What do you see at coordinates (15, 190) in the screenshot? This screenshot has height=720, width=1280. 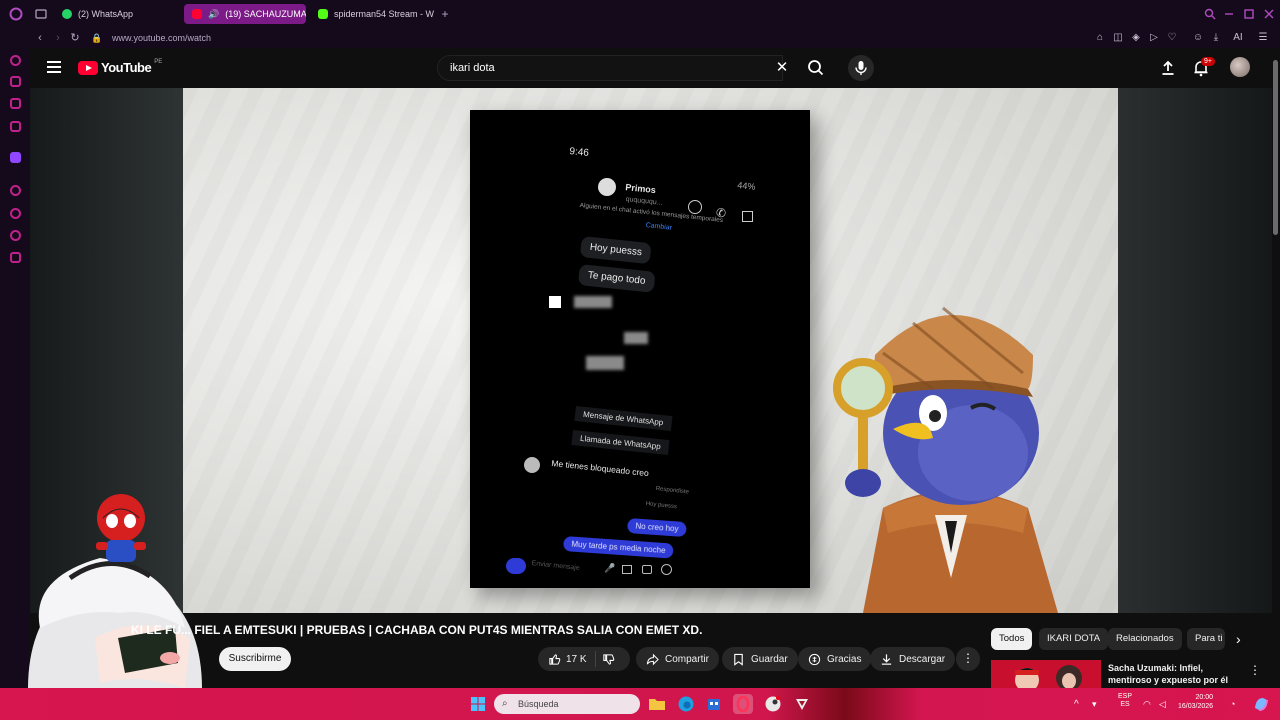 I see `pinboard-icon` at bounding box center [15, 190].